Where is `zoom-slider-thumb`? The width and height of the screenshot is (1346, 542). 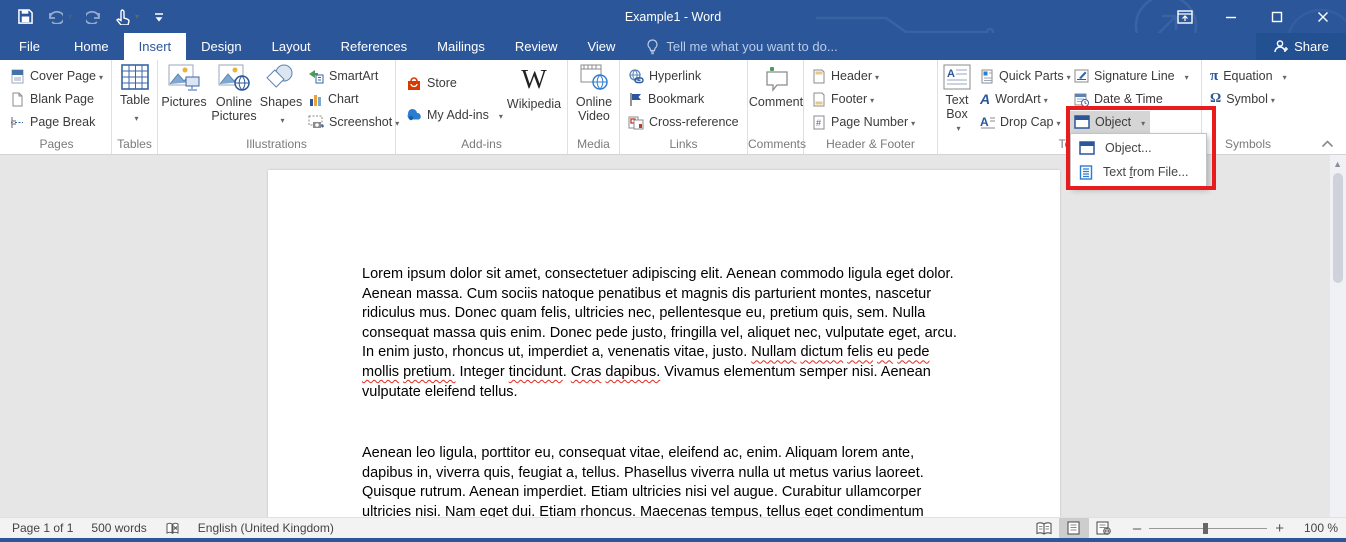
zoom-slider-thumb is located at coordinates (1206, 528).